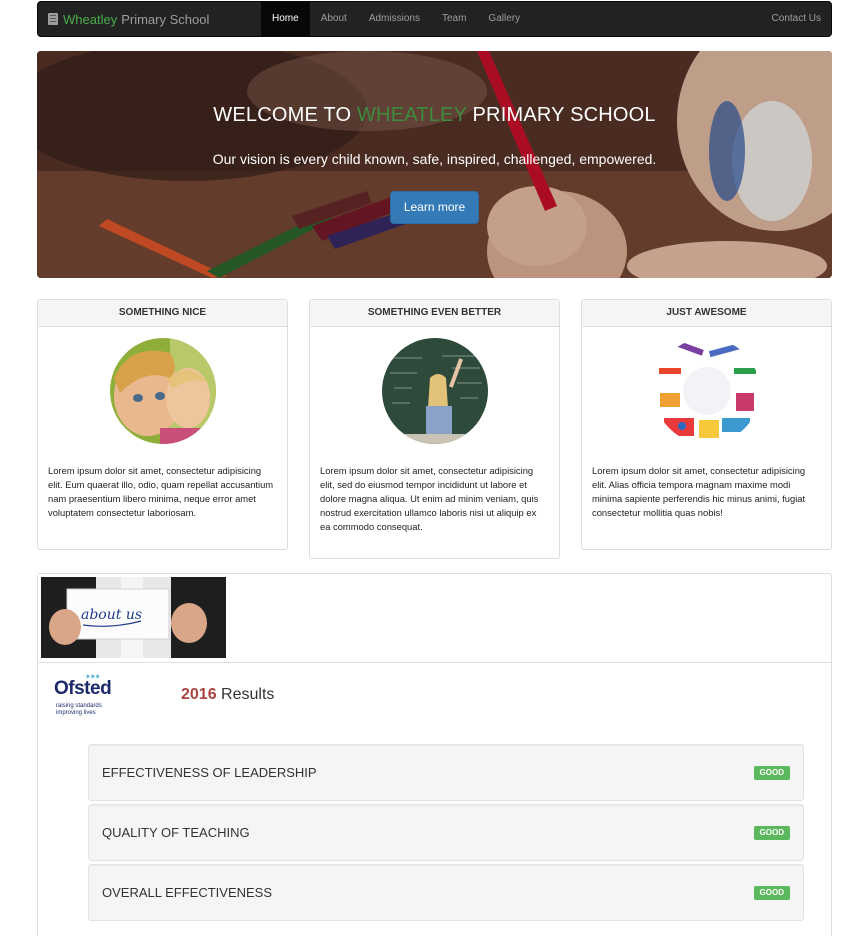 The width and height of the screenshot is (867, 936). What do you see at coordinates (434, 391) in the screenshot?
I see `chalkboard-girl-image` at bounding box center [434, 391].